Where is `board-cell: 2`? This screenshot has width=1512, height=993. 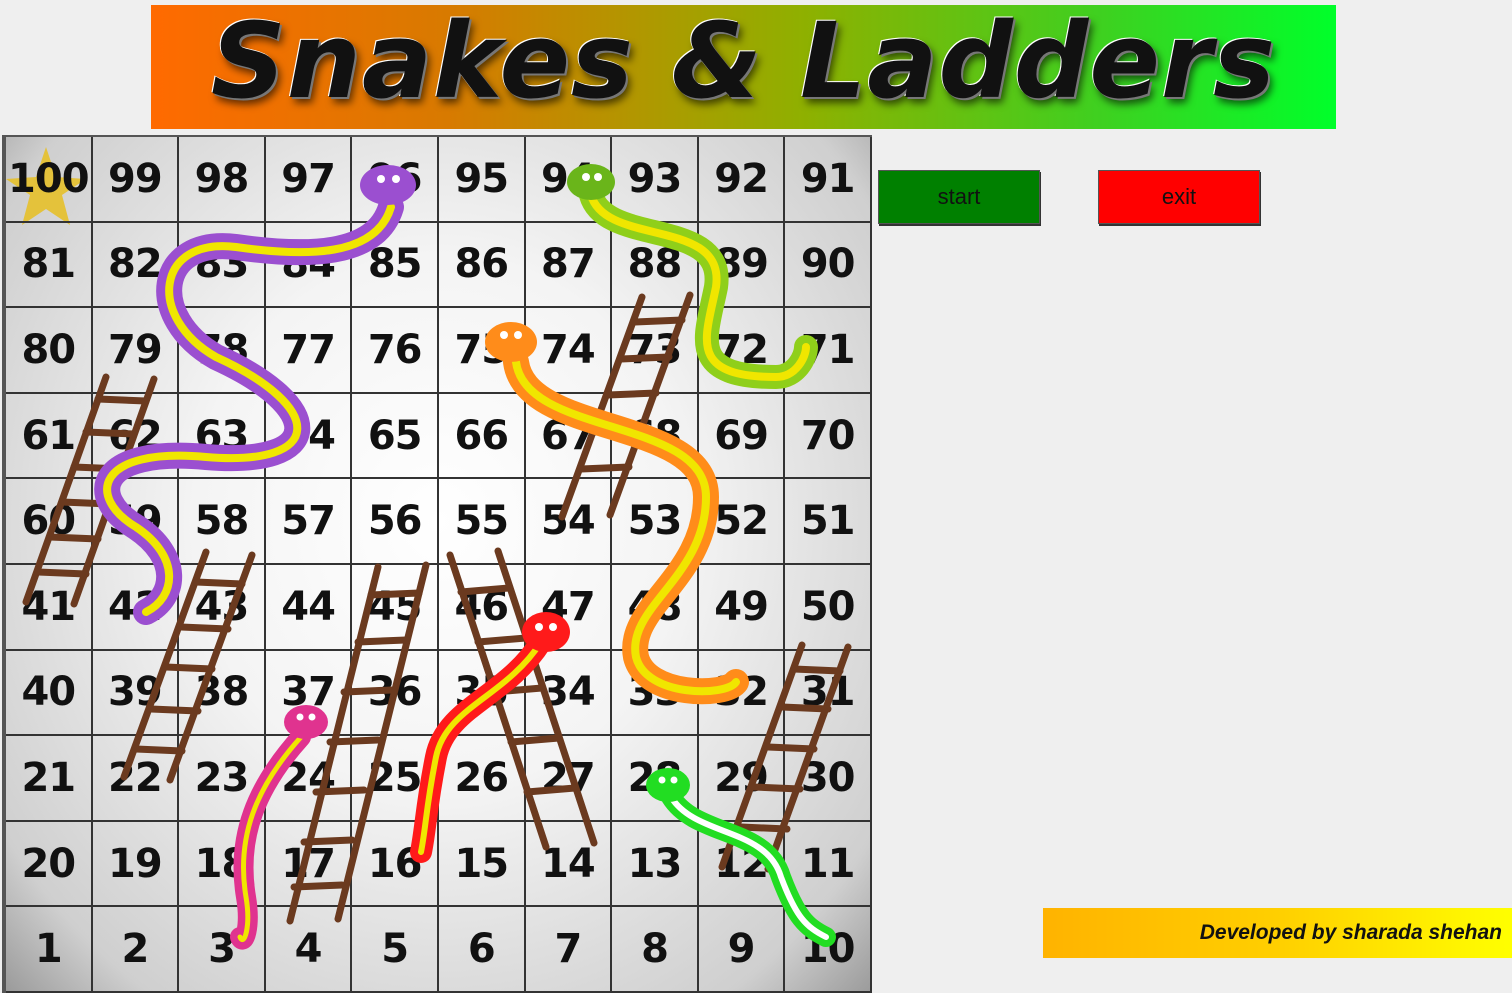 board-cell: 2 is located at coordinates (136, 950).